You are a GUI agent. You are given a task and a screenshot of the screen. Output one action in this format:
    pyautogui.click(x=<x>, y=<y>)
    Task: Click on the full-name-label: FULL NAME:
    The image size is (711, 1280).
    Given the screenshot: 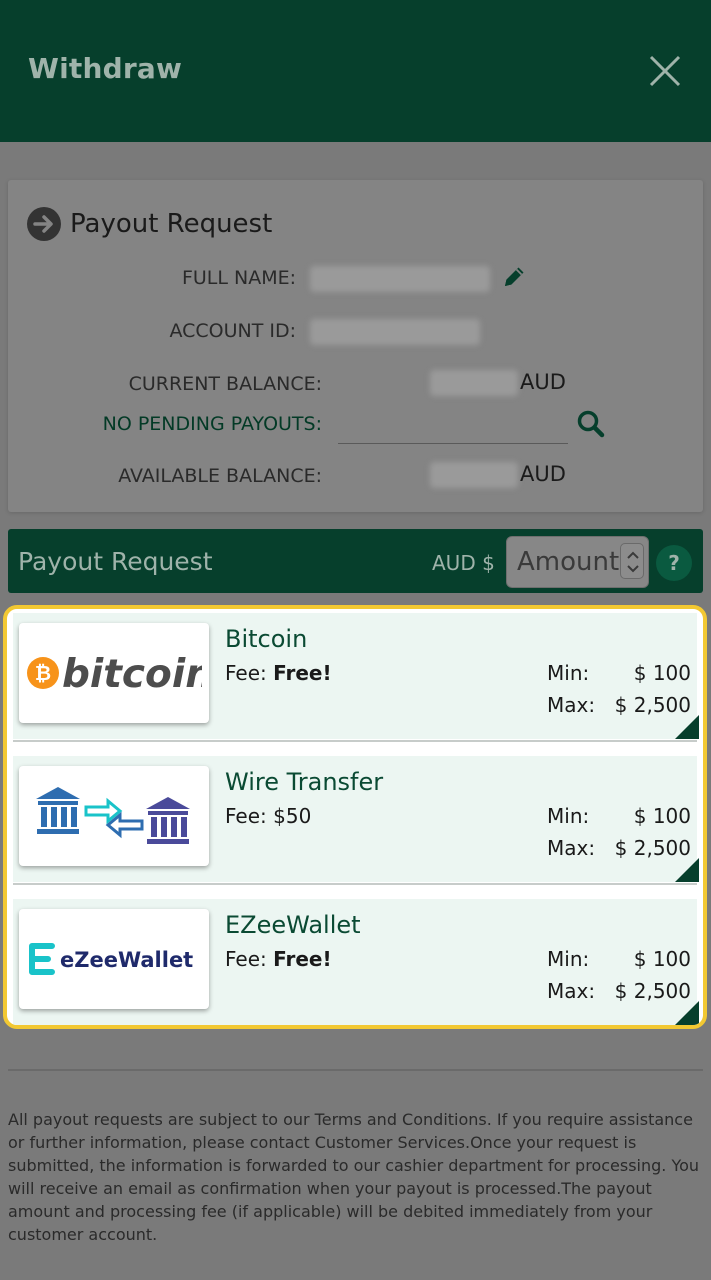 What is the action you would take?
    pyautogui.click(x=238, y=278)
    